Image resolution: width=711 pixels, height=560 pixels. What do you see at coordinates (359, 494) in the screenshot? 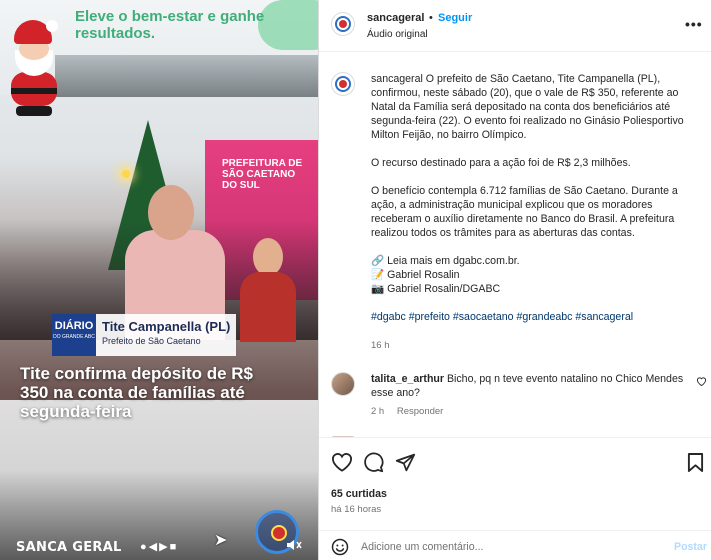
I see `likes-count: 65 curtidas` at bounding box center [359, 494].